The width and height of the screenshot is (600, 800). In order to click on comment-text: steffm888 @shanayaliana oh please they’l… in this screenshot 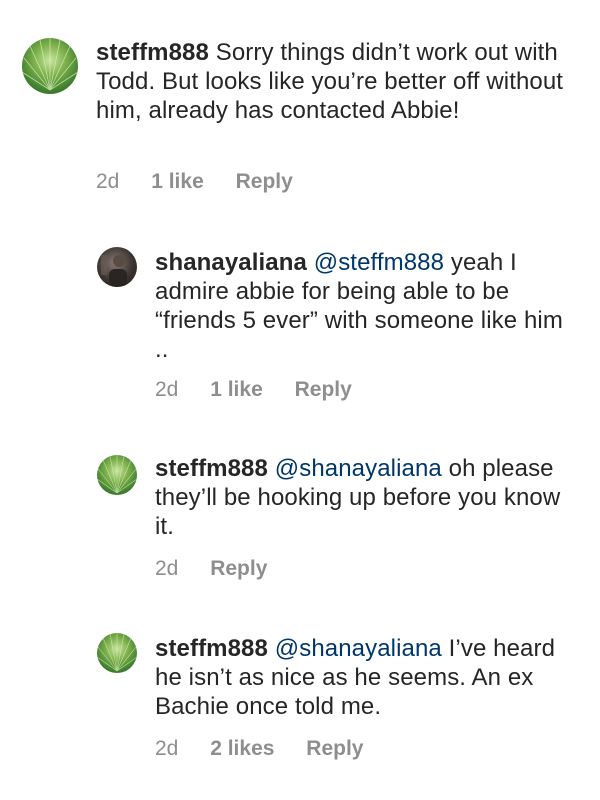, I will do `click(365, 497)`.